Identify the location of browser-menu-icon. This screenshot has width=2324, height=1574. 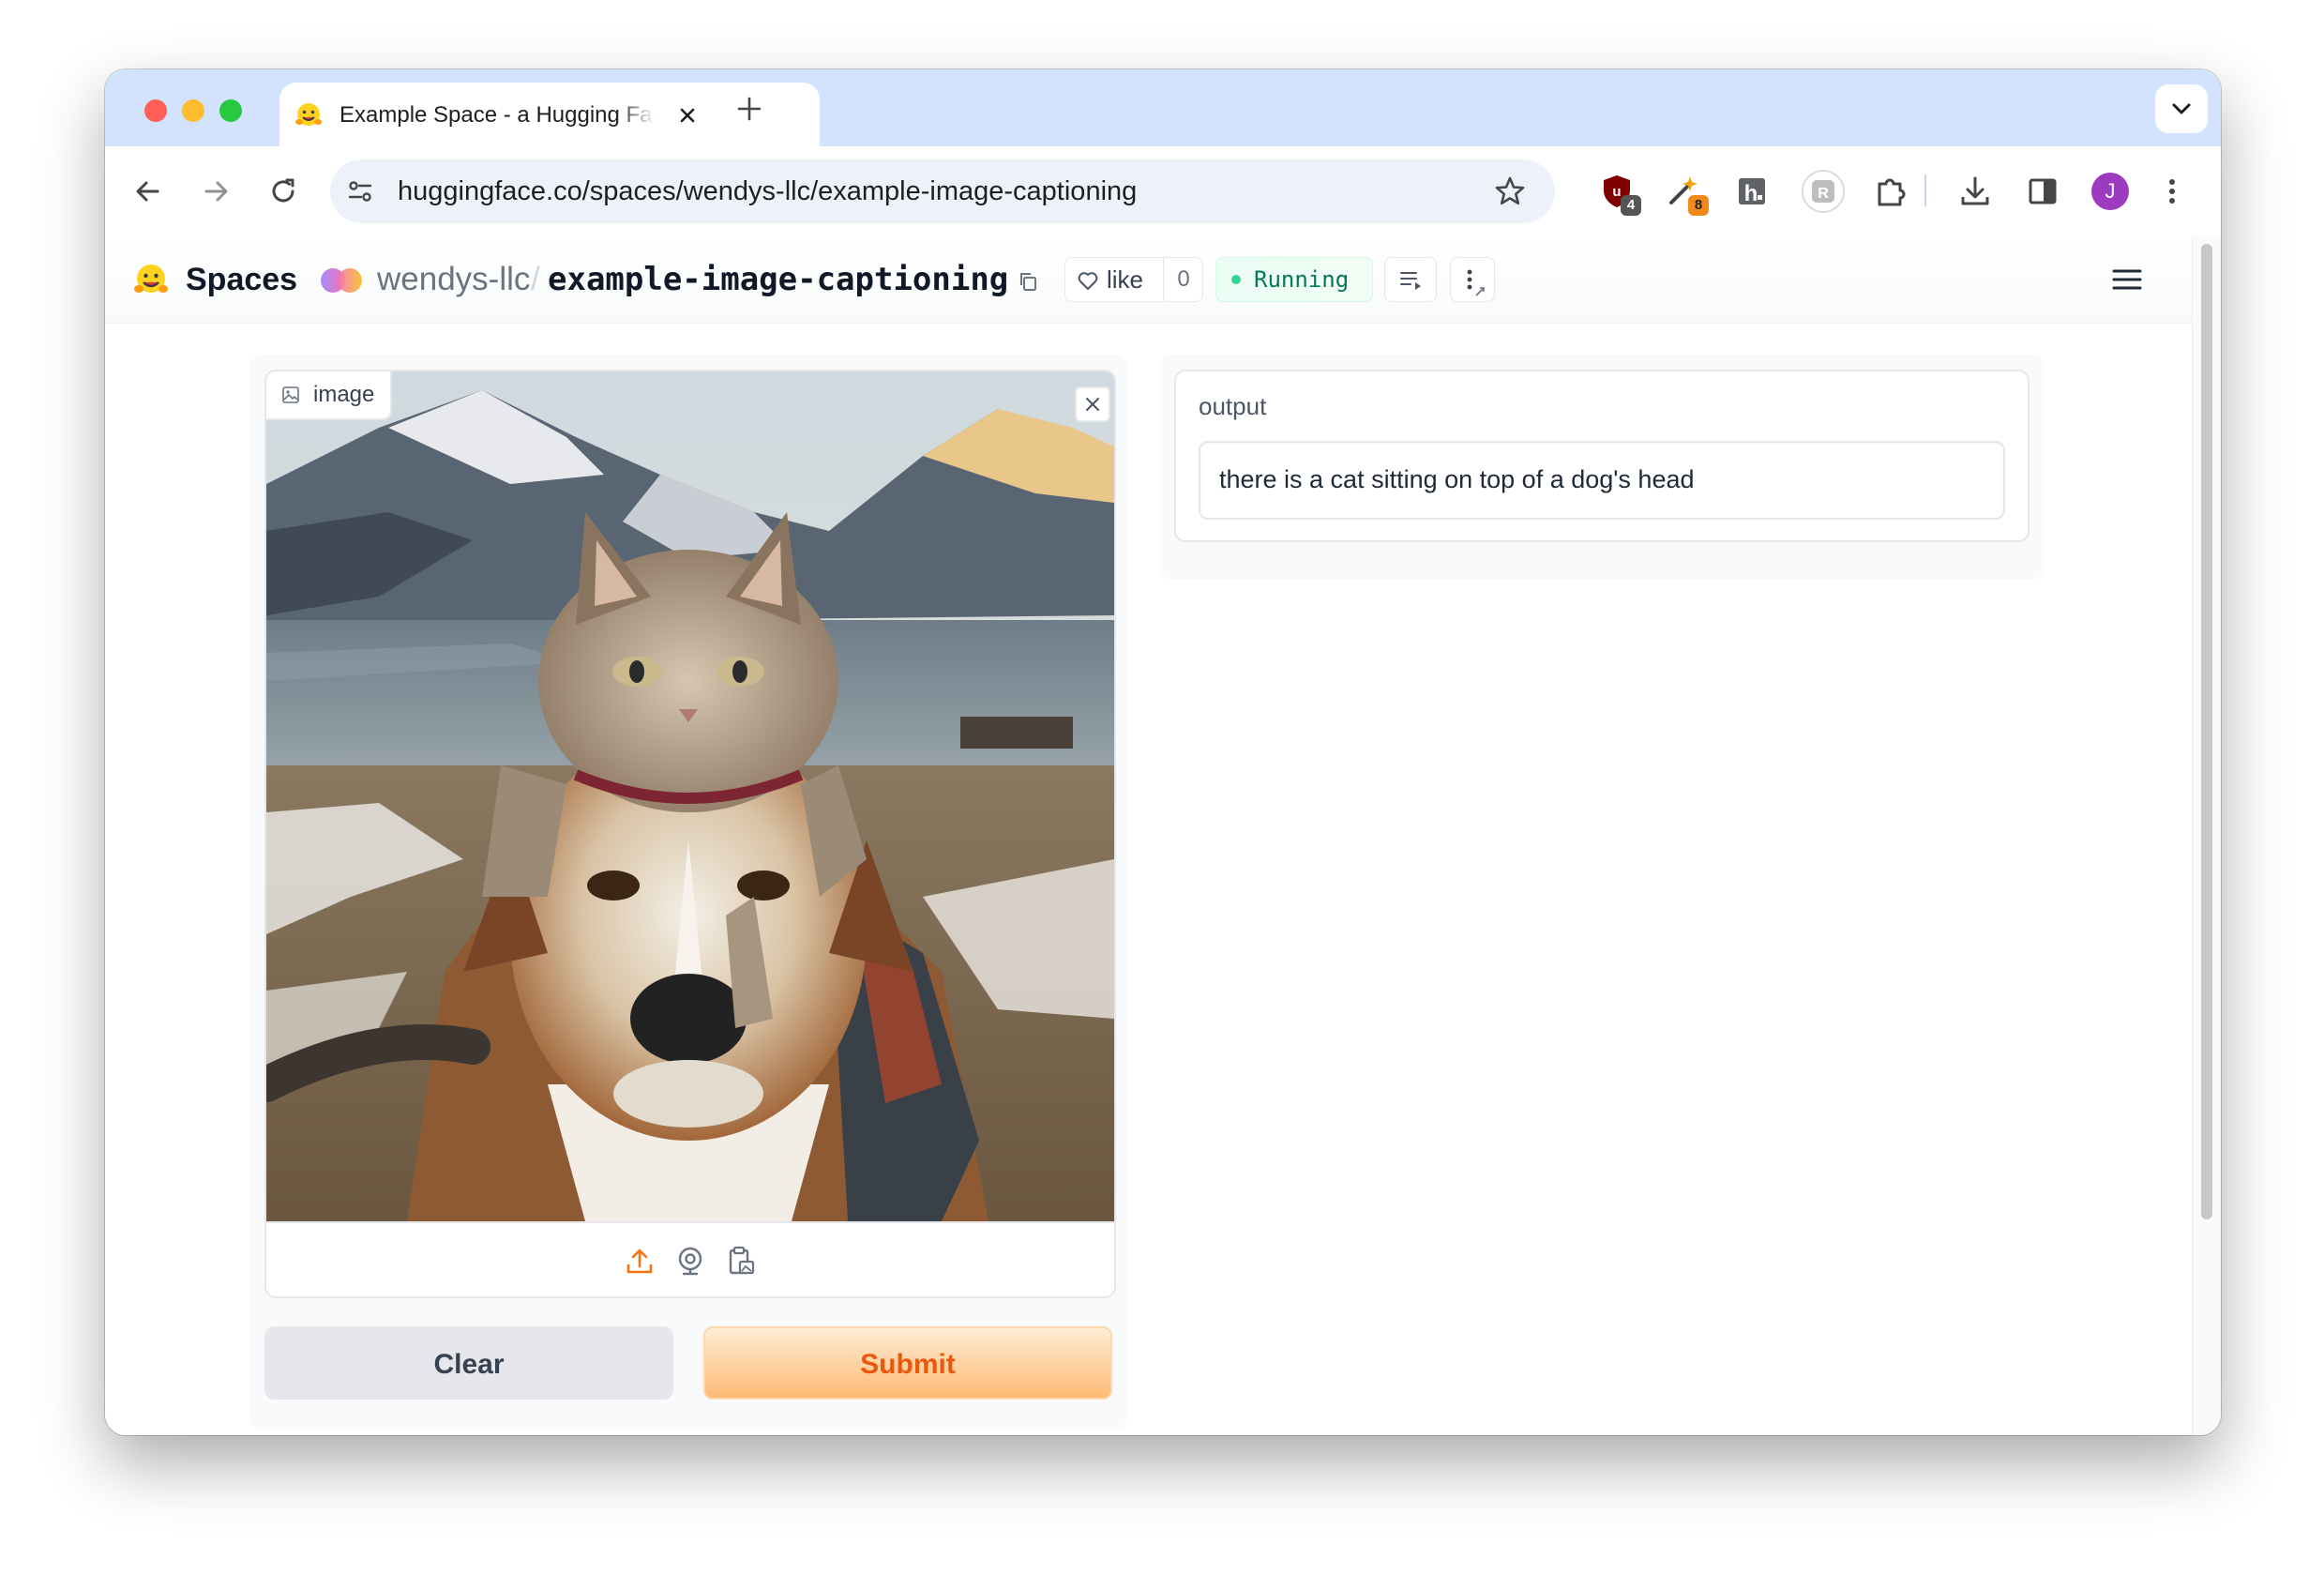
(2172, 191).